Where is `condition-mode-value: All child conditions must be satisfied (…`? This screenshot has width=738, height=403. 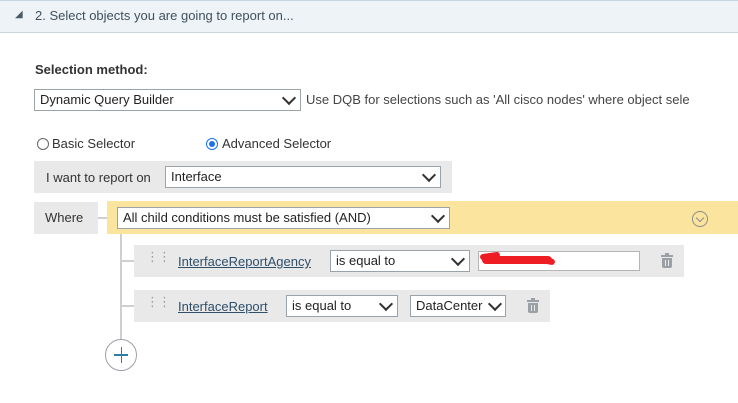
condition-mode-value: All child conditions must be satisfied (… is located at coordinates (247, 217).